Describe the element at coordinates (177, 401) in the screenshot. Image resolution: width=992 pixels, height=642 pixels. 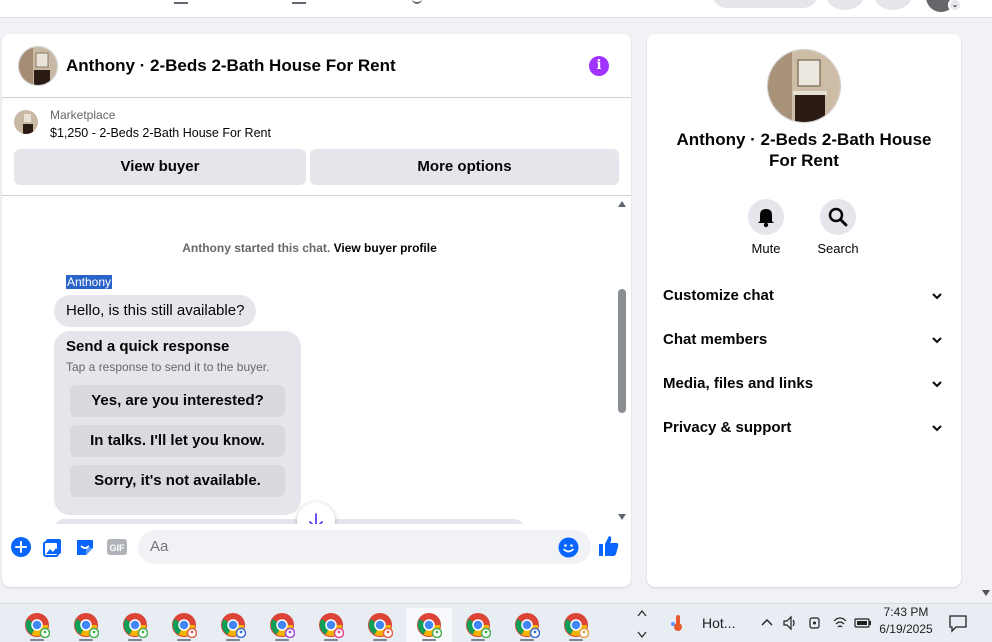
I see `quick-response-yes-button: Yes, are you interested?` at that location.